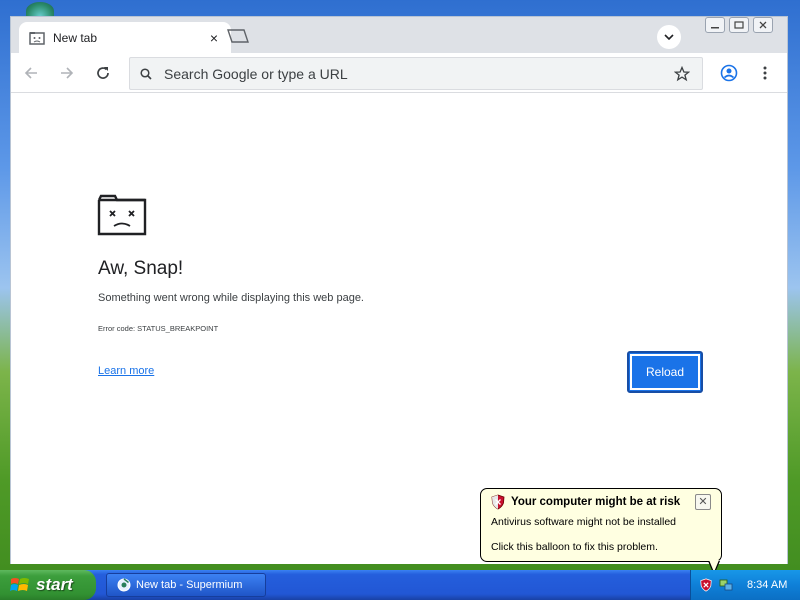  Describe the element at coordinates (238, 36) in the screenshot. I see `new-tab-icon` at that location.